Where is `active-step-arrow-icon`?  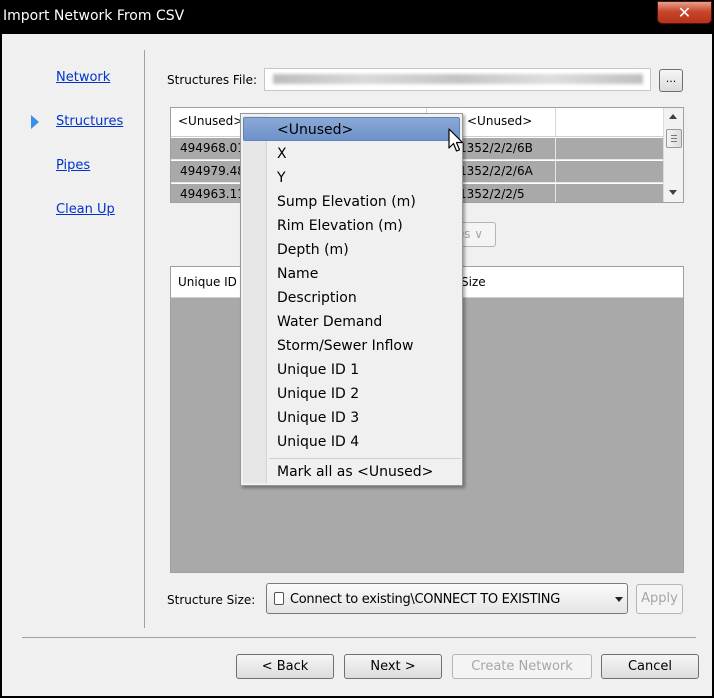
active-step-arrow-icon is located at coordinates (35, 122).